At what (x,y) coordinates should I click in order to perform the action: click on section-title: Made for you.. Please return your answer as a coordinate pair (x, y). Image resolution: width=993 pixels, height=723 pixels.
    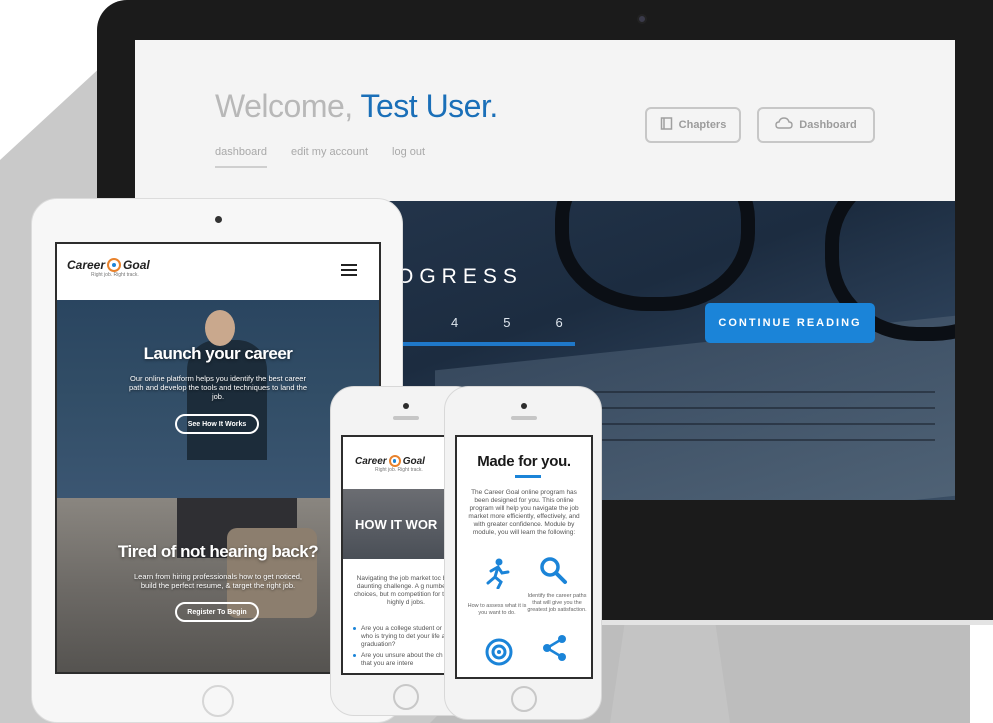
    Looking at the image, I should click on (524, 461).